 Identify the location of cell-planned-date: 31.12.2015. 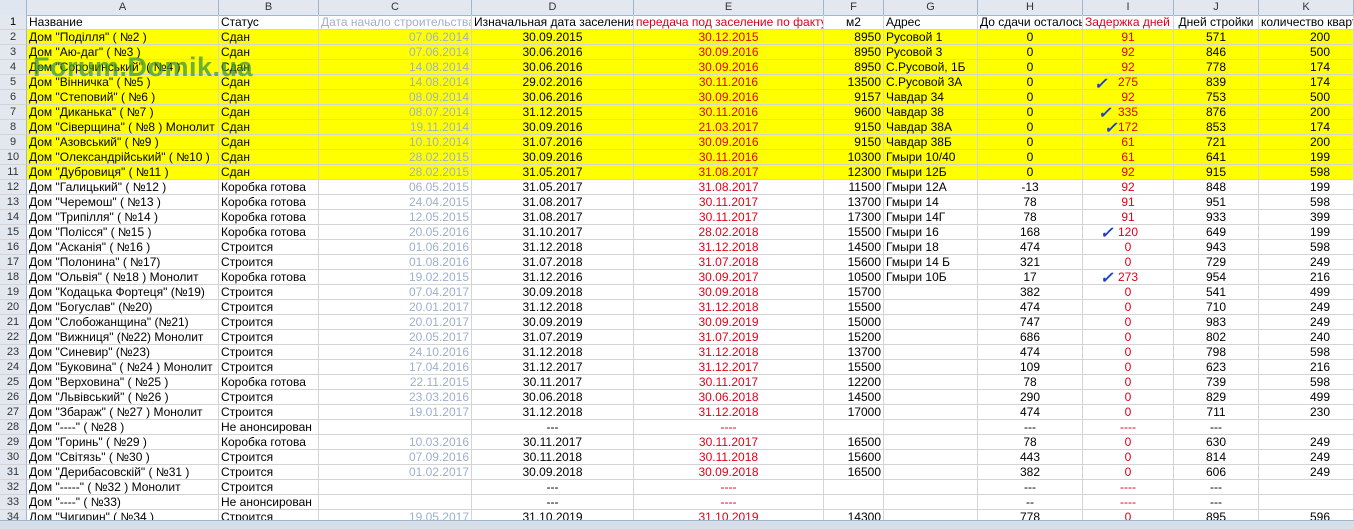
(553, 112).